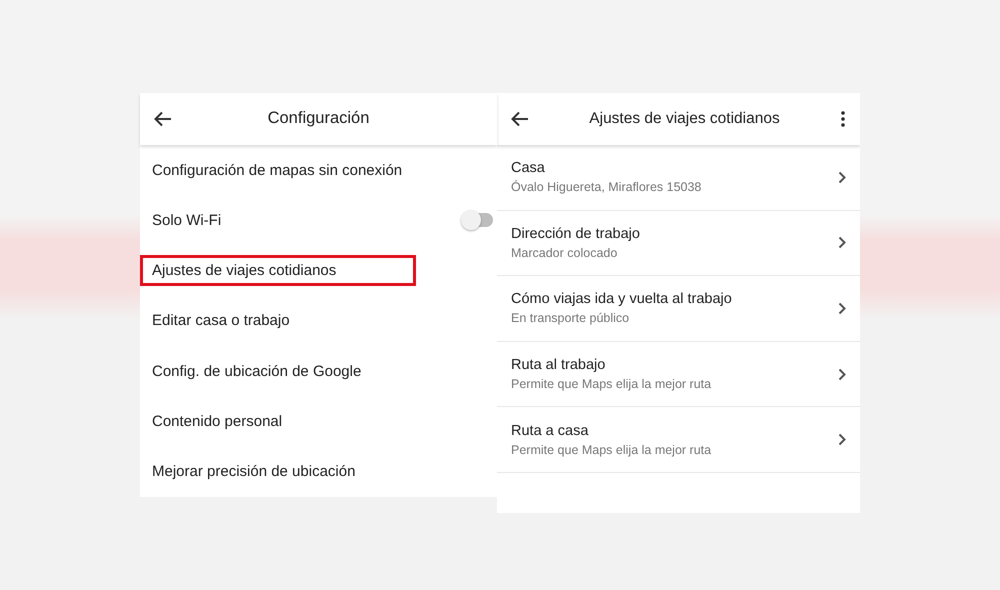 The image size is (1000, 590). Describe the element at coordinates (843, 119) in the screenshot. I see `more-options-icon` at that location.